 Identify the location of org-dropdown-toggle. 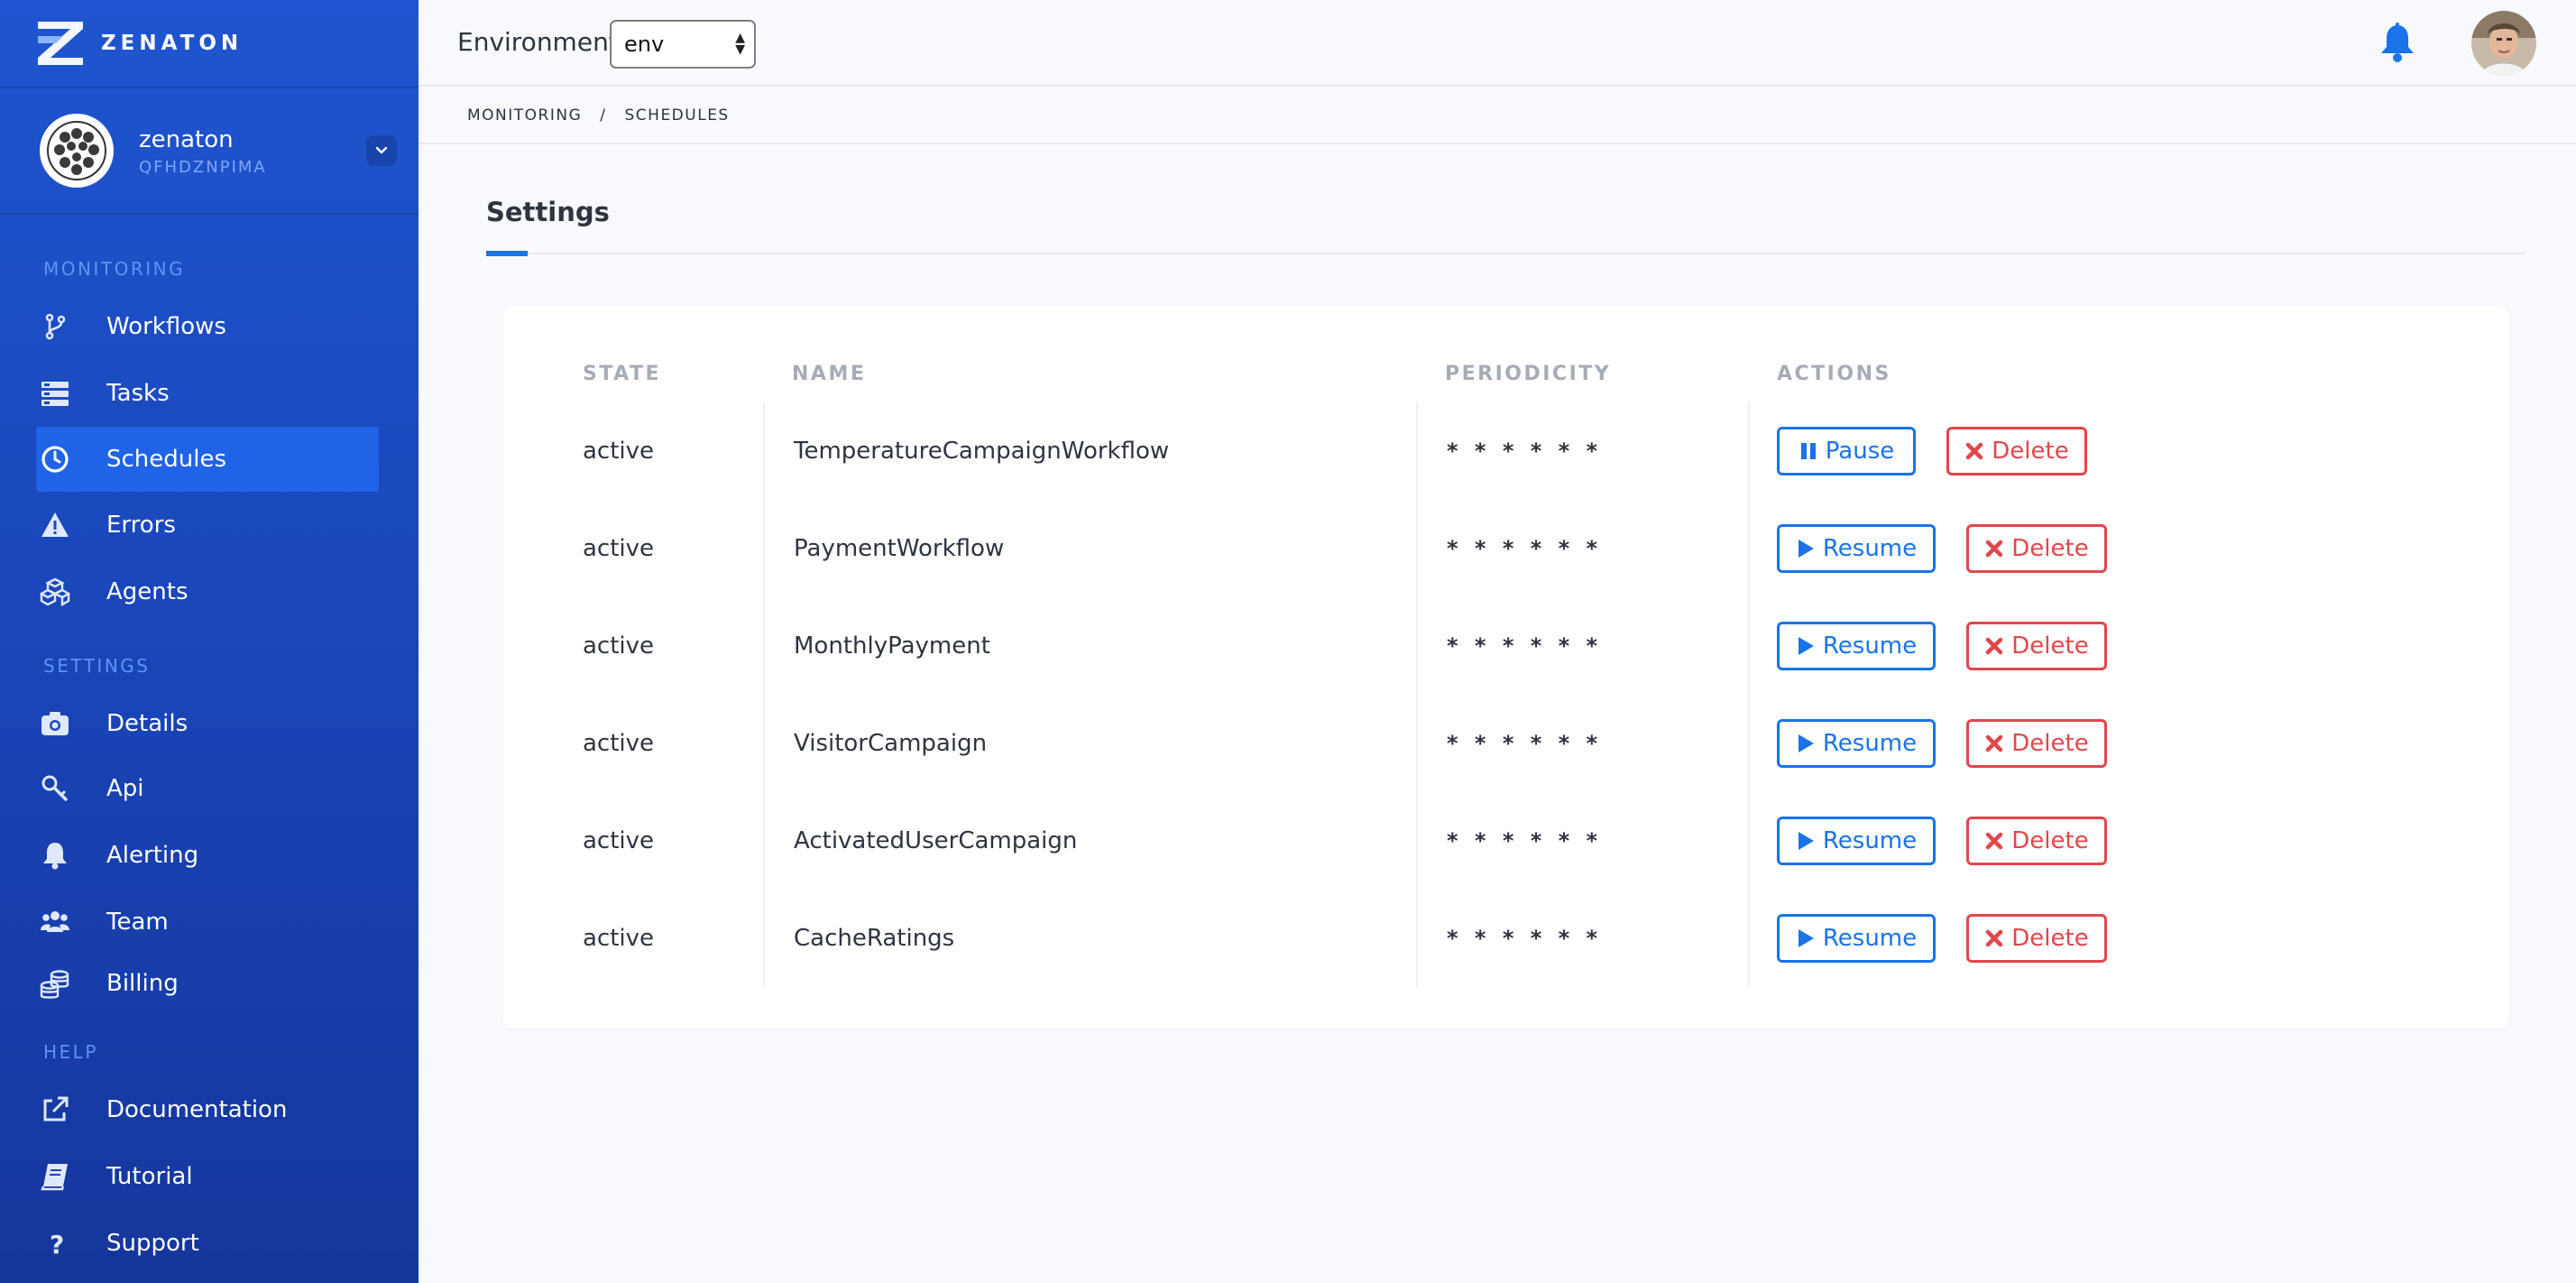
(381, 151).